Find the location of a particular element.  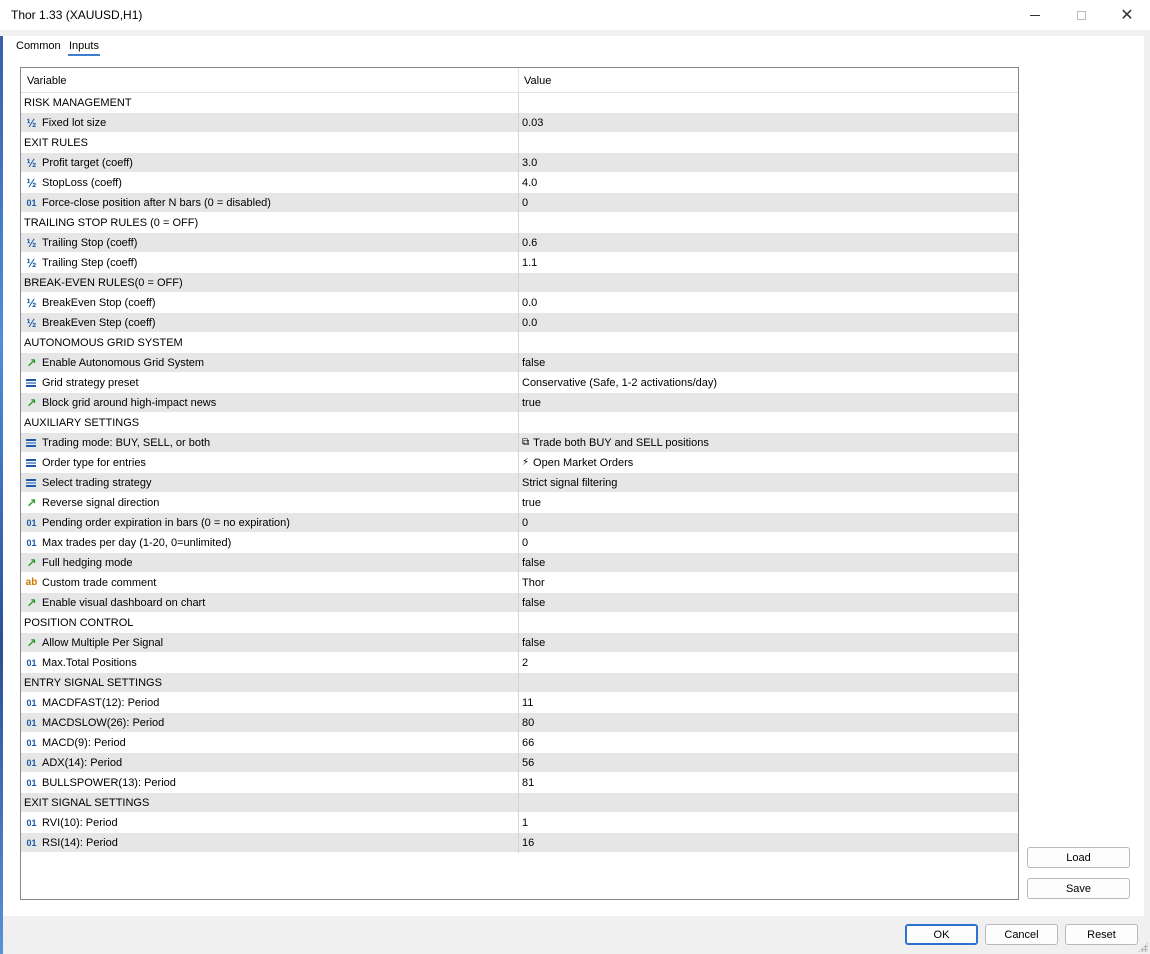

grid-section-row: ENTRY SIGNAL SETTINGS is located at coordinates (519, 683).